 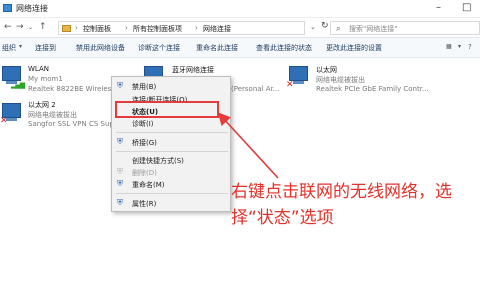 I want to click on menu-item-delete: ⛨ 删除(D), so click(x=171, y=172).